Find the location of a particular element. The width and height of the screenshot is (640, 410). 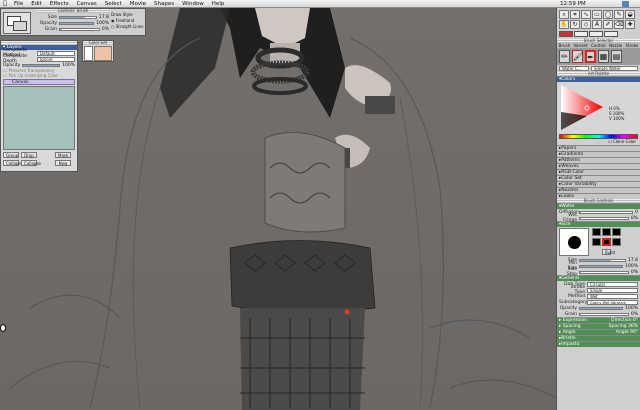

cursor-icon is located at coordinates (3, 328).